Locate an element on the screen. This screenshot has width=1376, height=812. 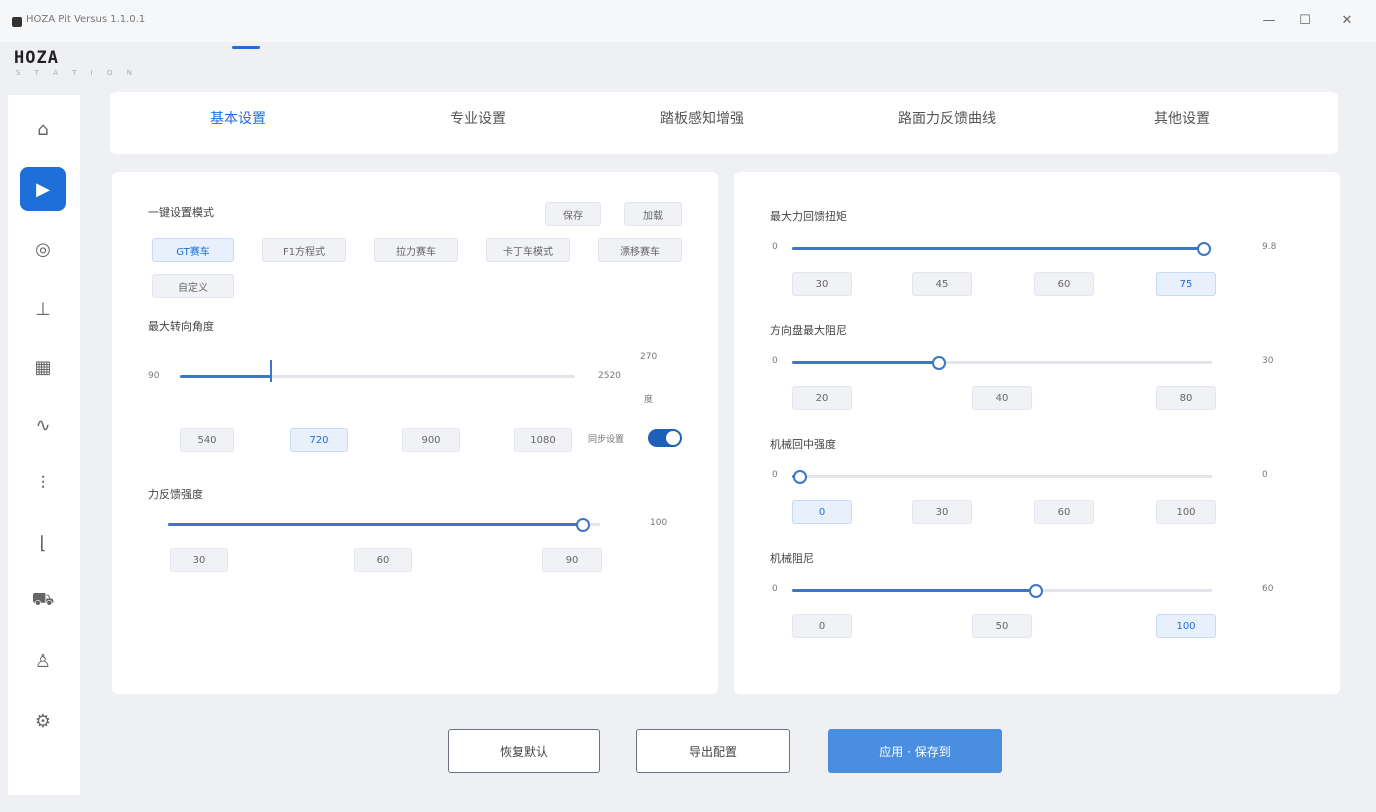
window-title: HOZA Pit Versus 1.1.0.1 is located at coordinates (86, 19).